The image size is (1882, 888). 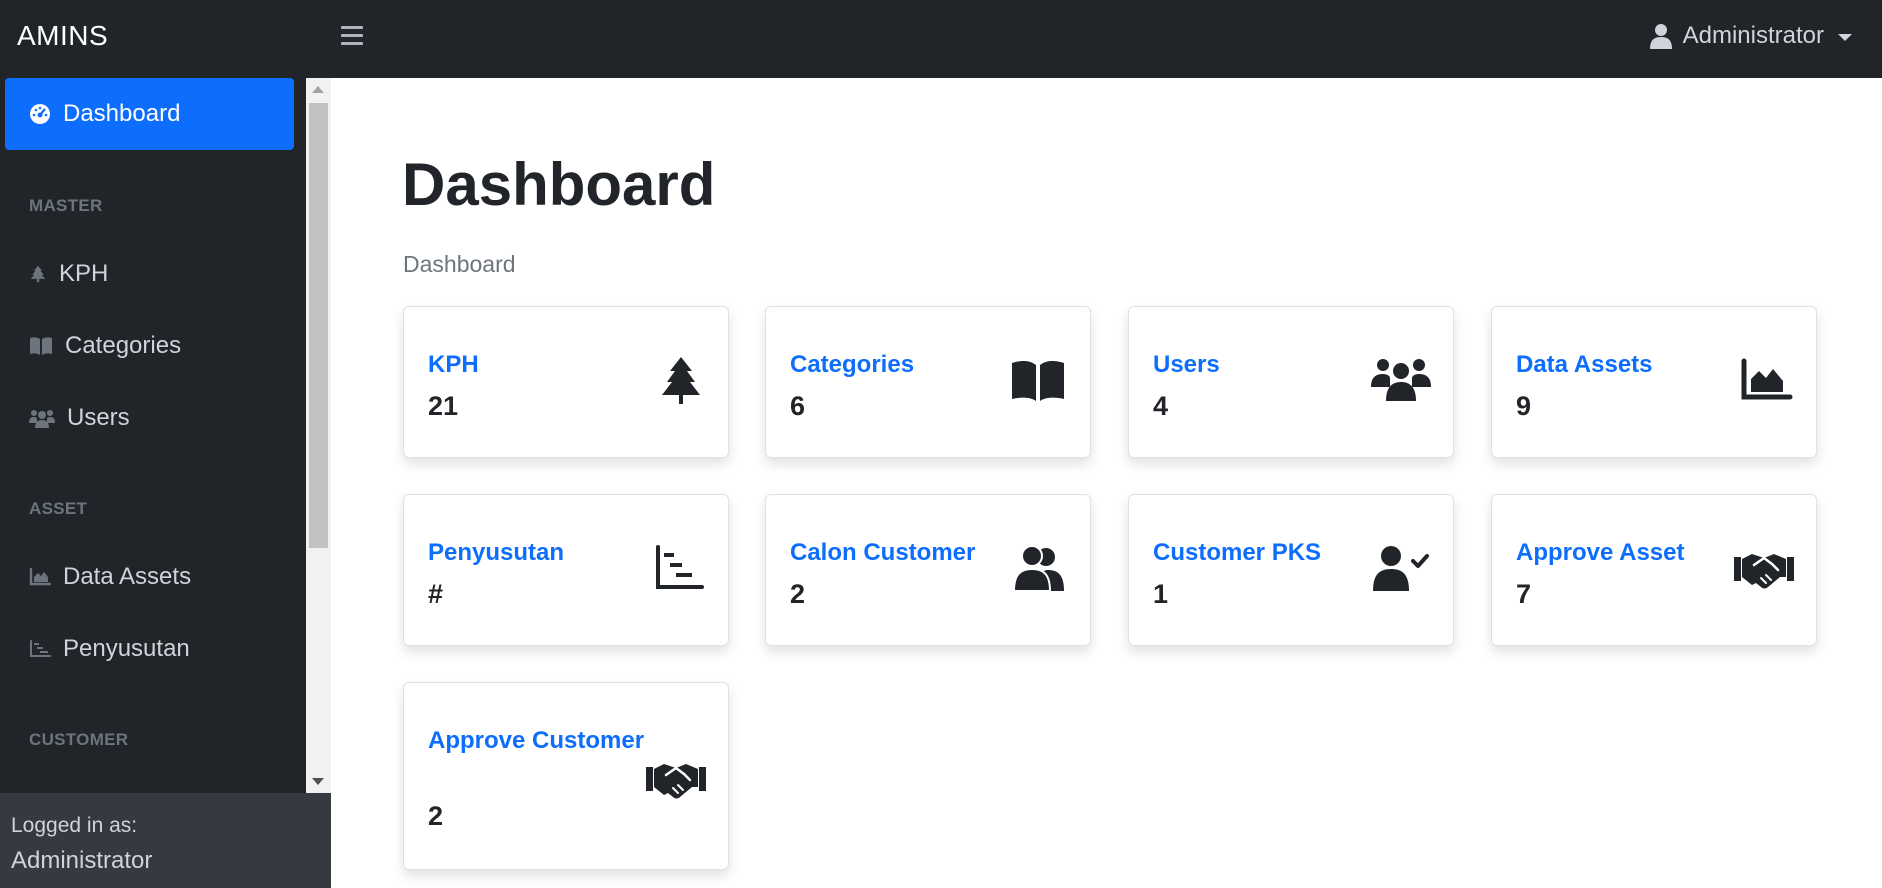 What do you see at coordinates (58, 508) in the screenshot?
I see `sidebar-heading-asset: ASSET` at bounding box center [58, 508].